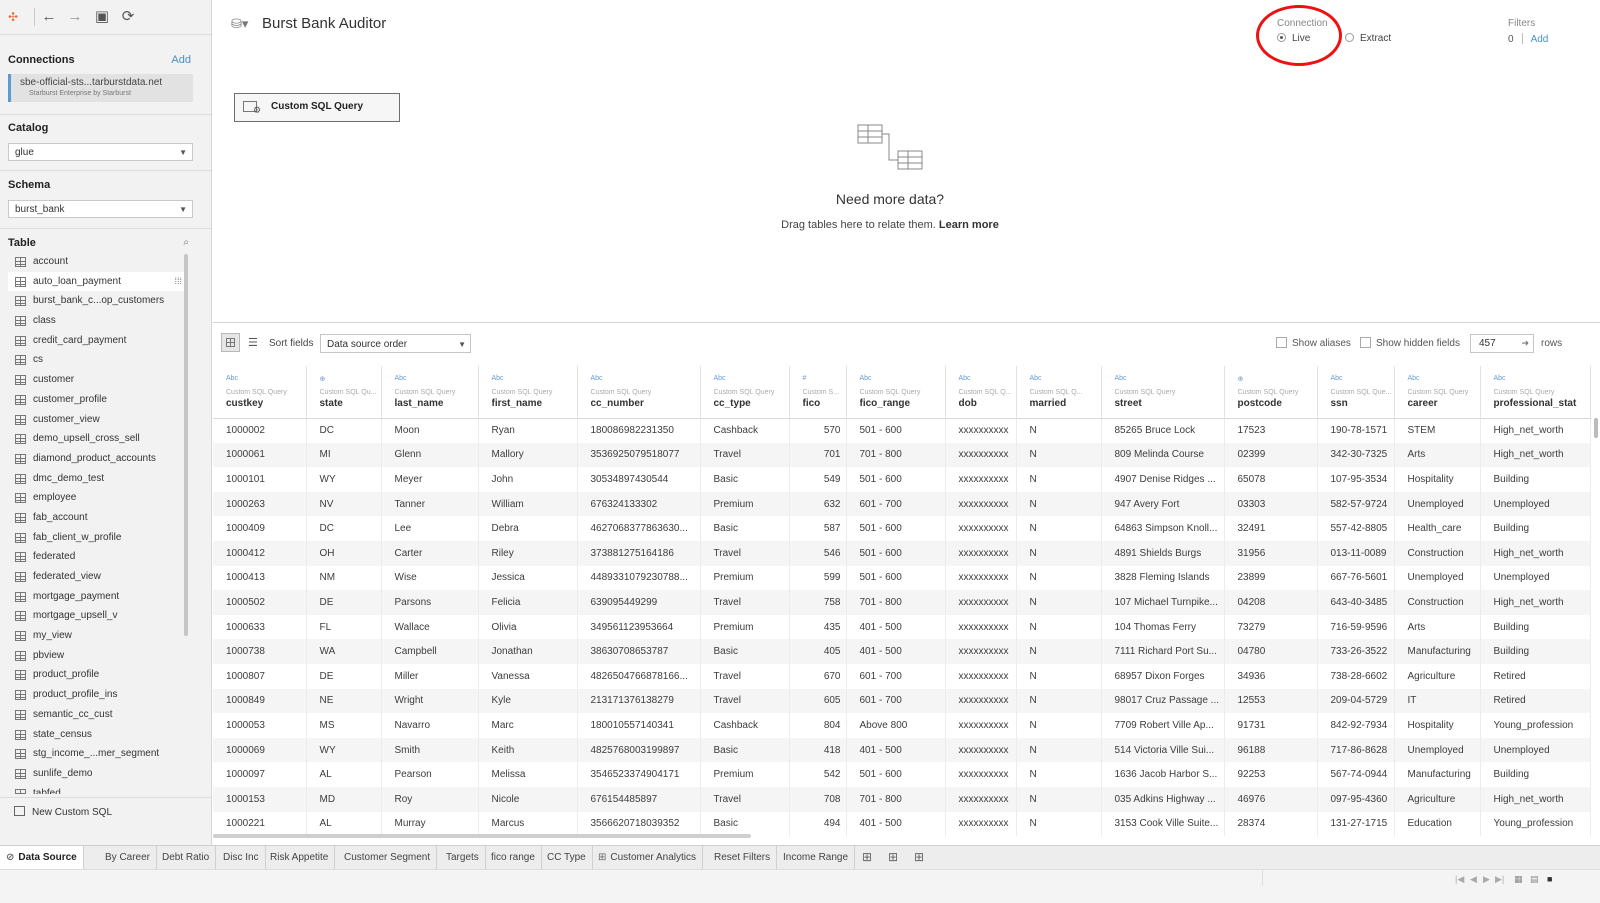 Image resolution: width=1600 pixels, height=903 pixels. What do you see at coordinates (344, 392) in the screenshot?
I see `column-header: ⊕ Custom SQL Qu... state` at bounding box center [344, 392].